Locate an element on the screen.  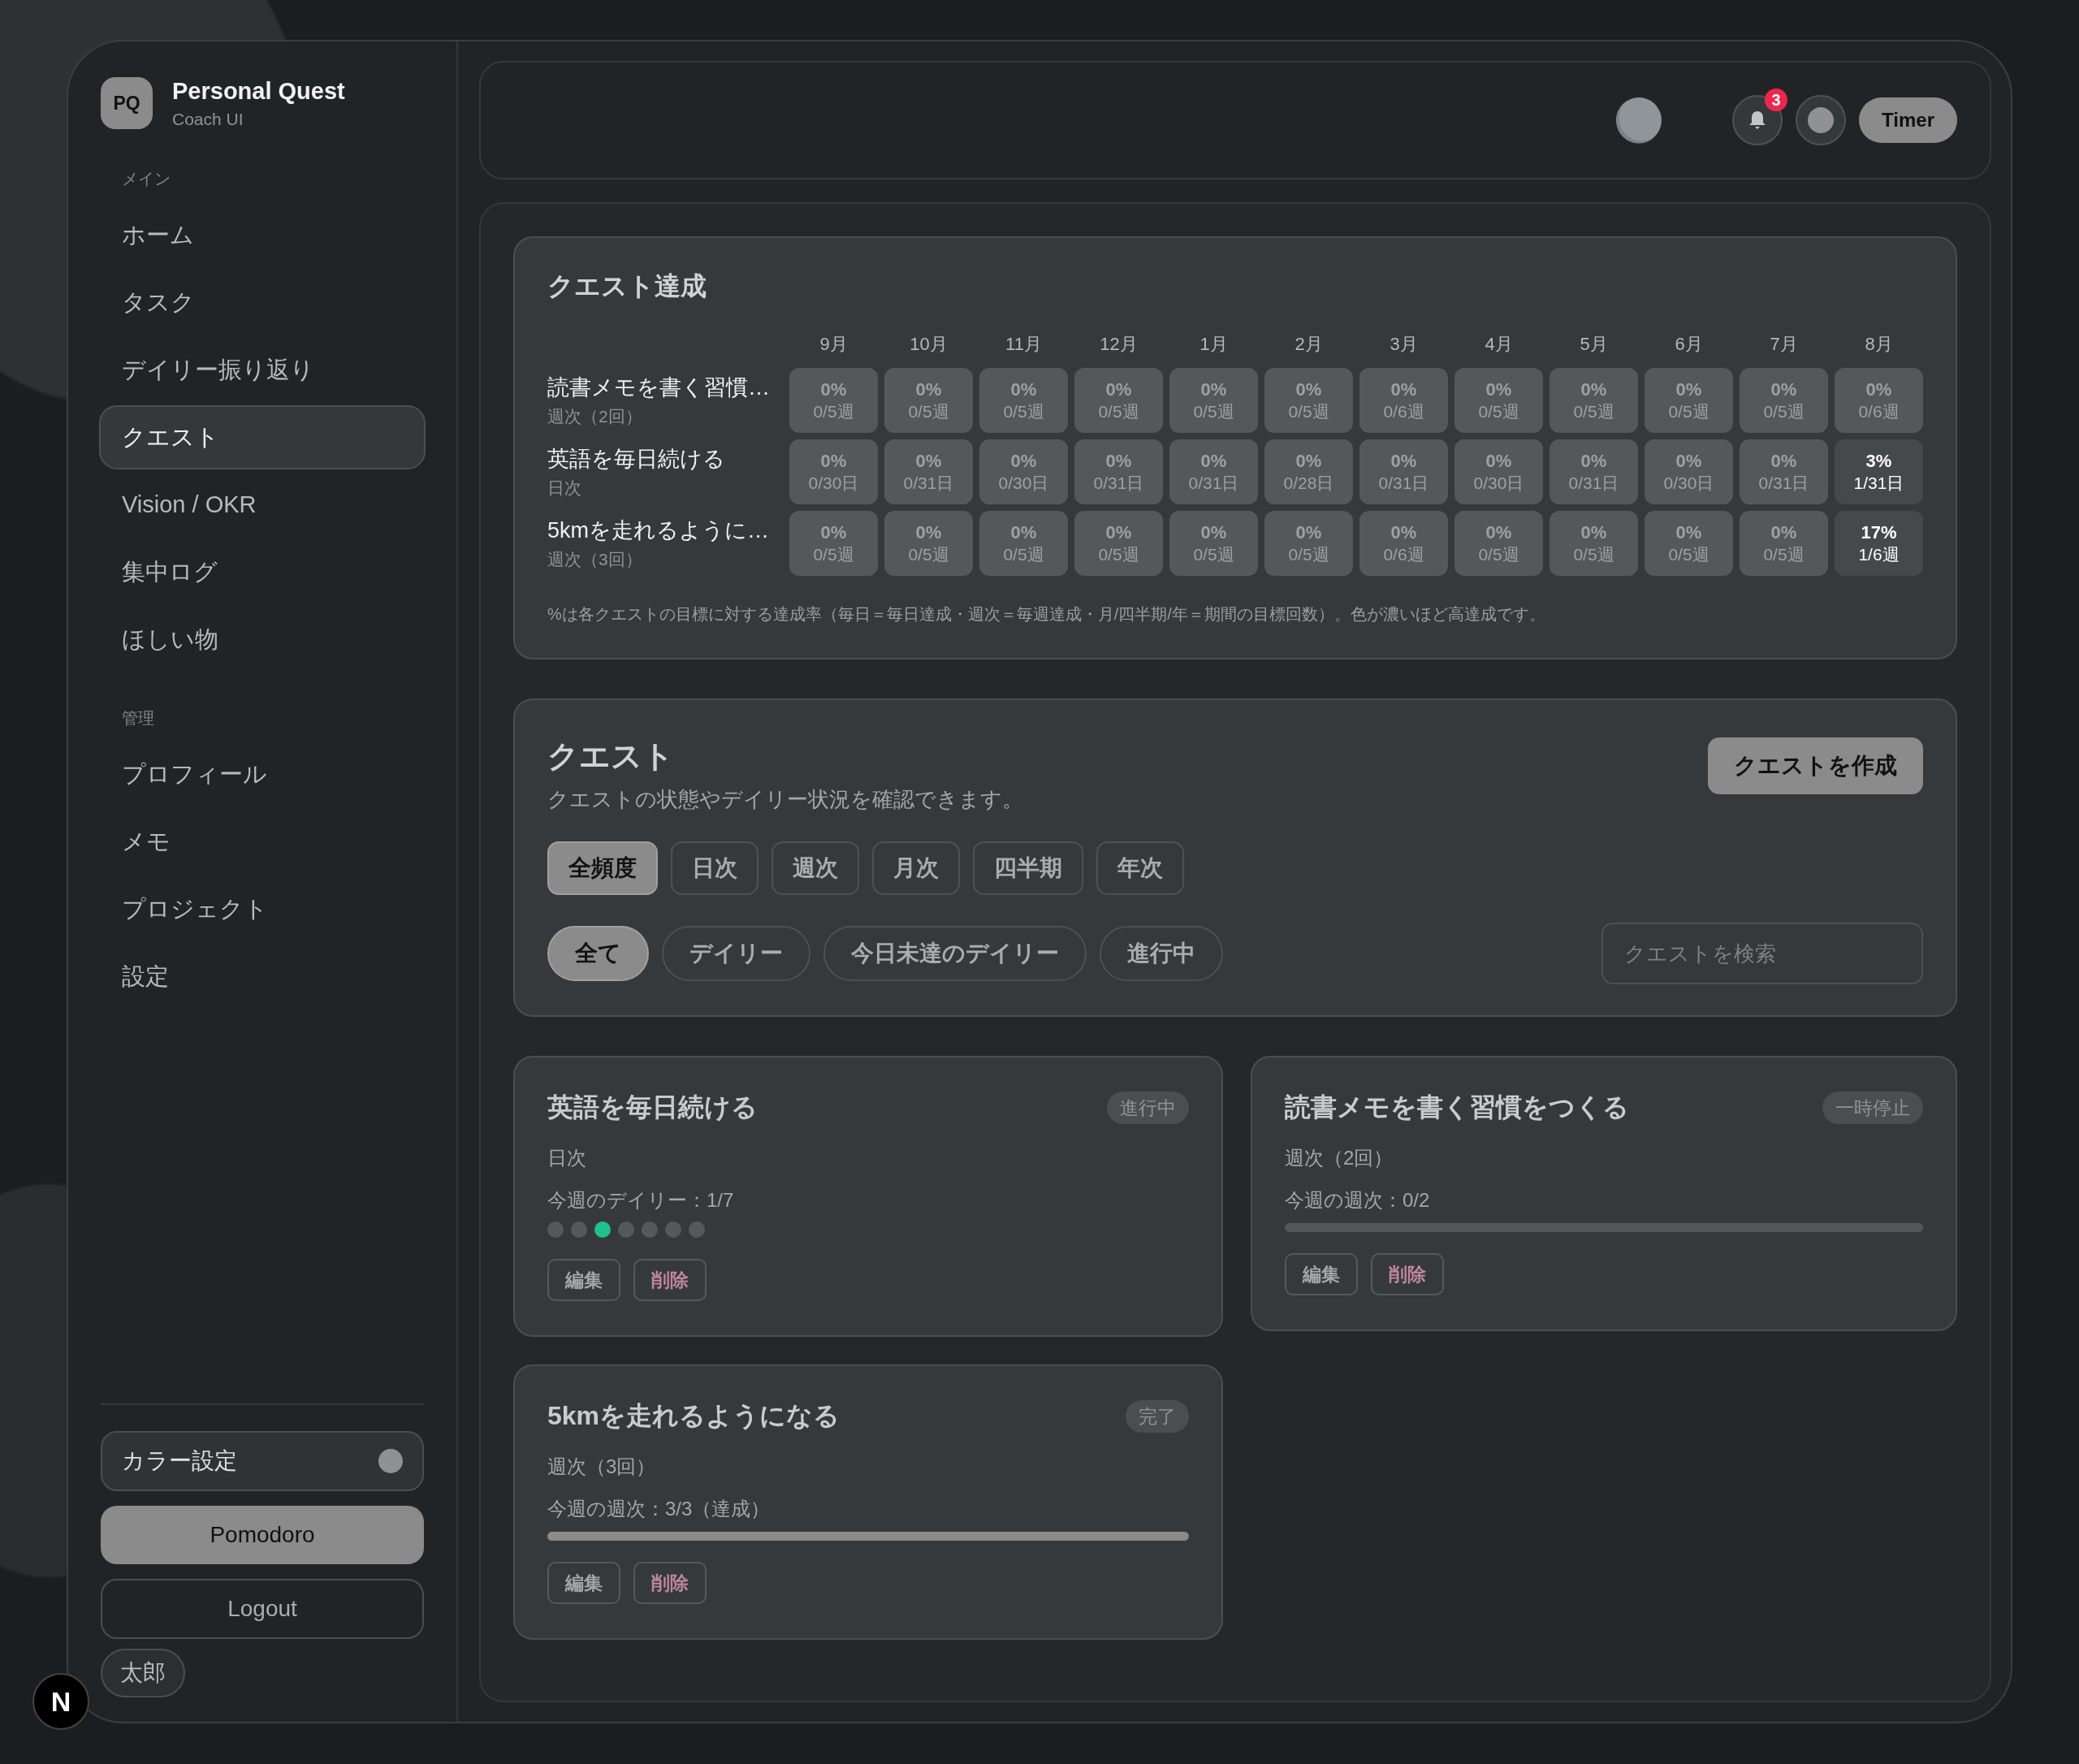
sidebar-item: タスク is located at coordinates (263, 302).